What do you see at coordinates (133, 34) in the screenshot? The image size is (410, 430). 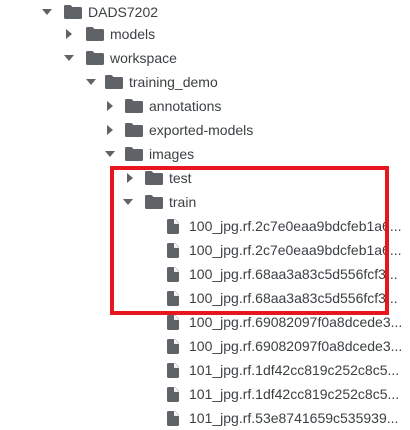 I see `tree-item-label: models` at bounding box center [133, 34].